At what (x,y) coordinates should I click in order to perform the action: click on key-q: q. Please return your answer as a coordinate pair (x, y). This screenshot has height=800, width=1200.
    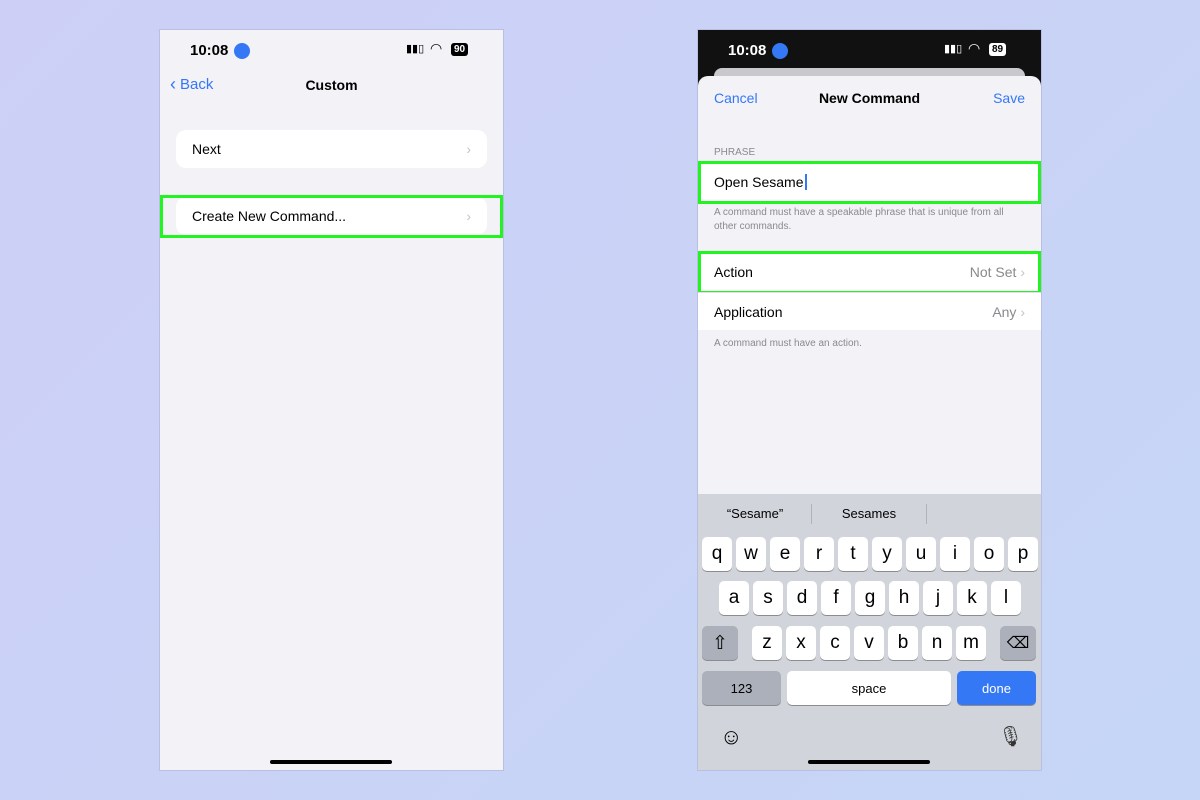
    Looking at the image, I should click on (717, 554).